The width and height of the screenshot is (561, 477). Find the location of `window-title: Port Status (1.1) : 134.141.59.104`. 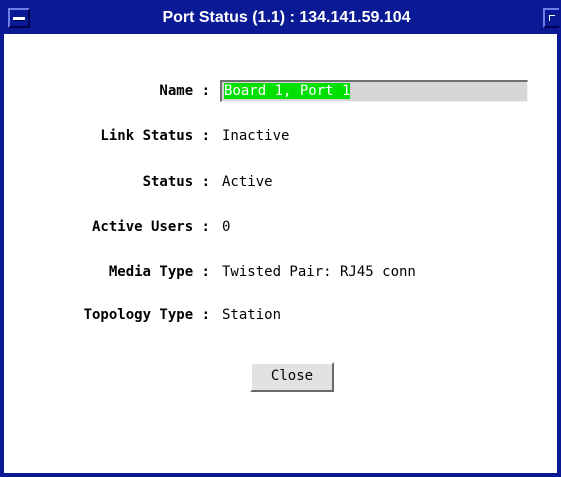

window-title: Port Status (1.1) : 134.141.59.104 is located at coordinates (286, 17).